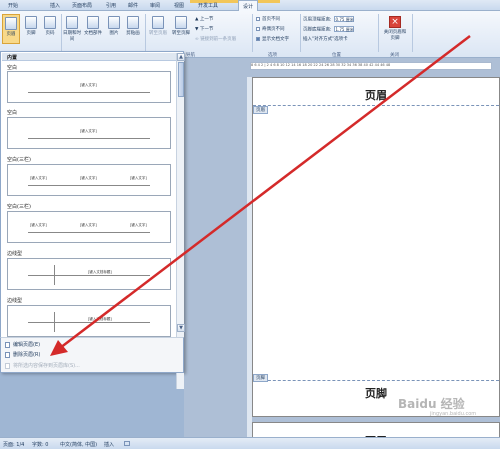  What do you see at coordinates (325, 39) in the screenshot?
I see `insert-align-tab-button: 插入"对齐方式"选项卡` at bounding box center [325, 39].